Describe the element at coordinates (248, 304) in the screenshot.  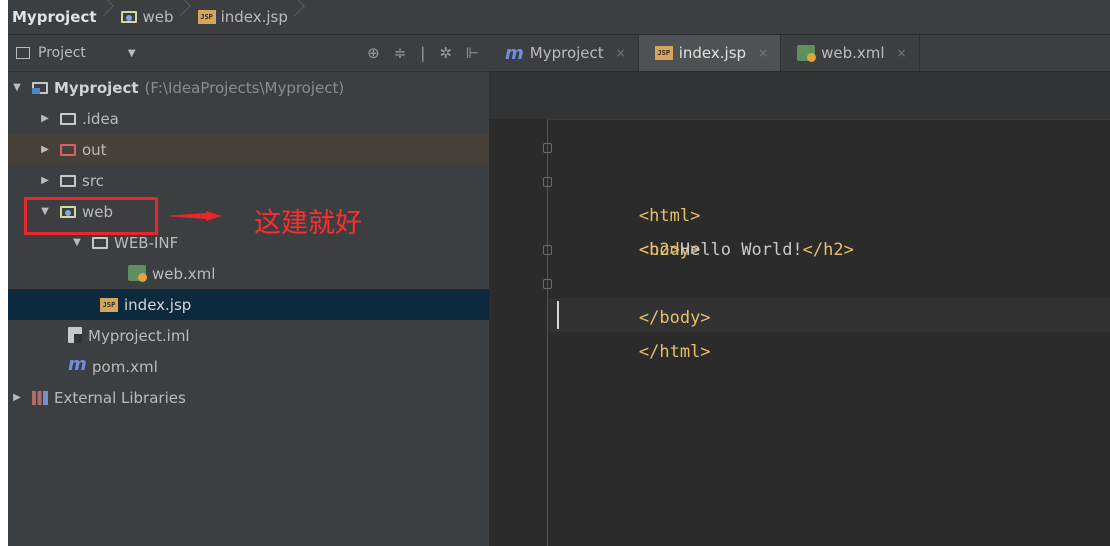
I see `tree-item-indexjsp: JSP index.jsp` at that location.